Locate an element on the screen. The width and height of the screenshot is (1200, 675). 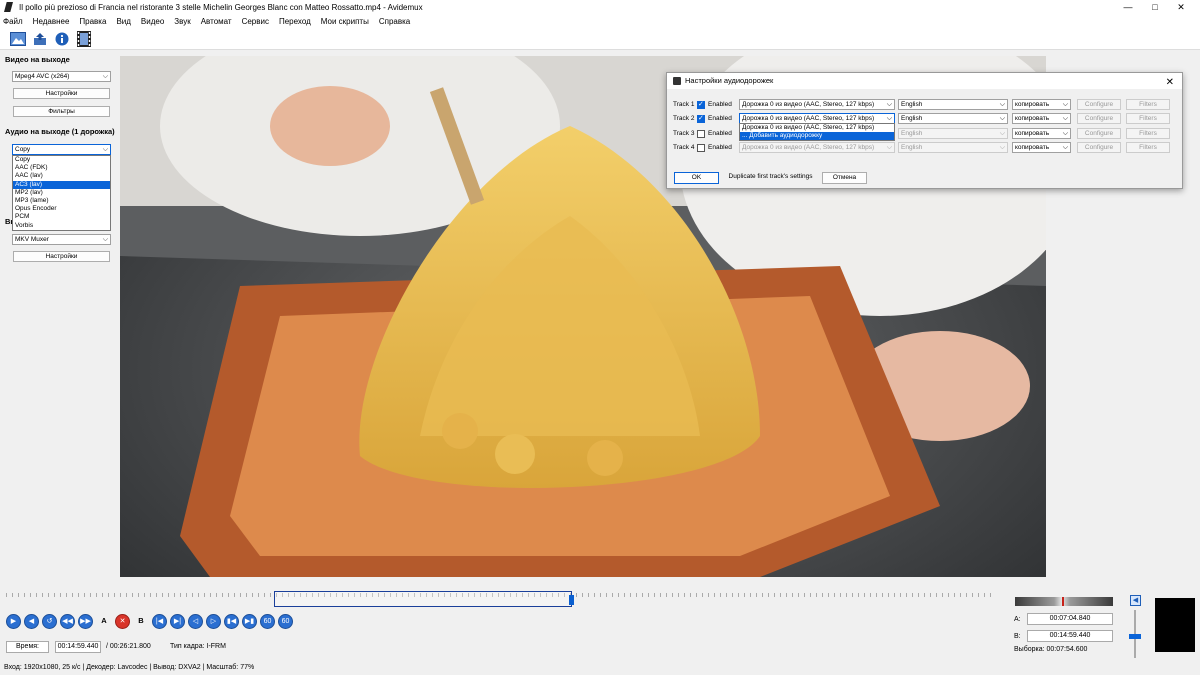
menu-help: Справка is located at coordinates (394, 21).